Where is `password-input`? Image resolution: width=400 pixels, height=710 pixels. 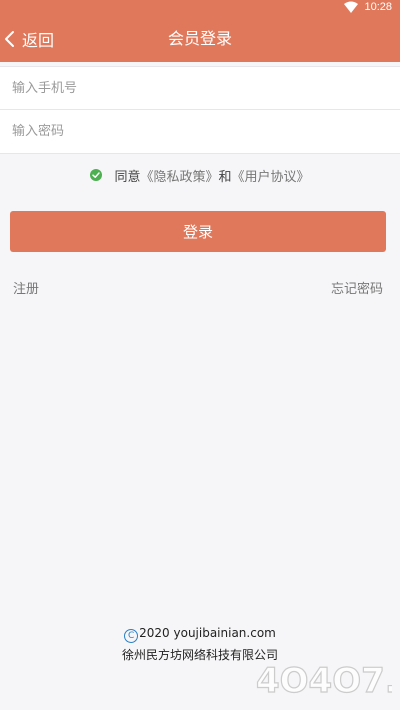
password-input is located at coordinates (202, 131).